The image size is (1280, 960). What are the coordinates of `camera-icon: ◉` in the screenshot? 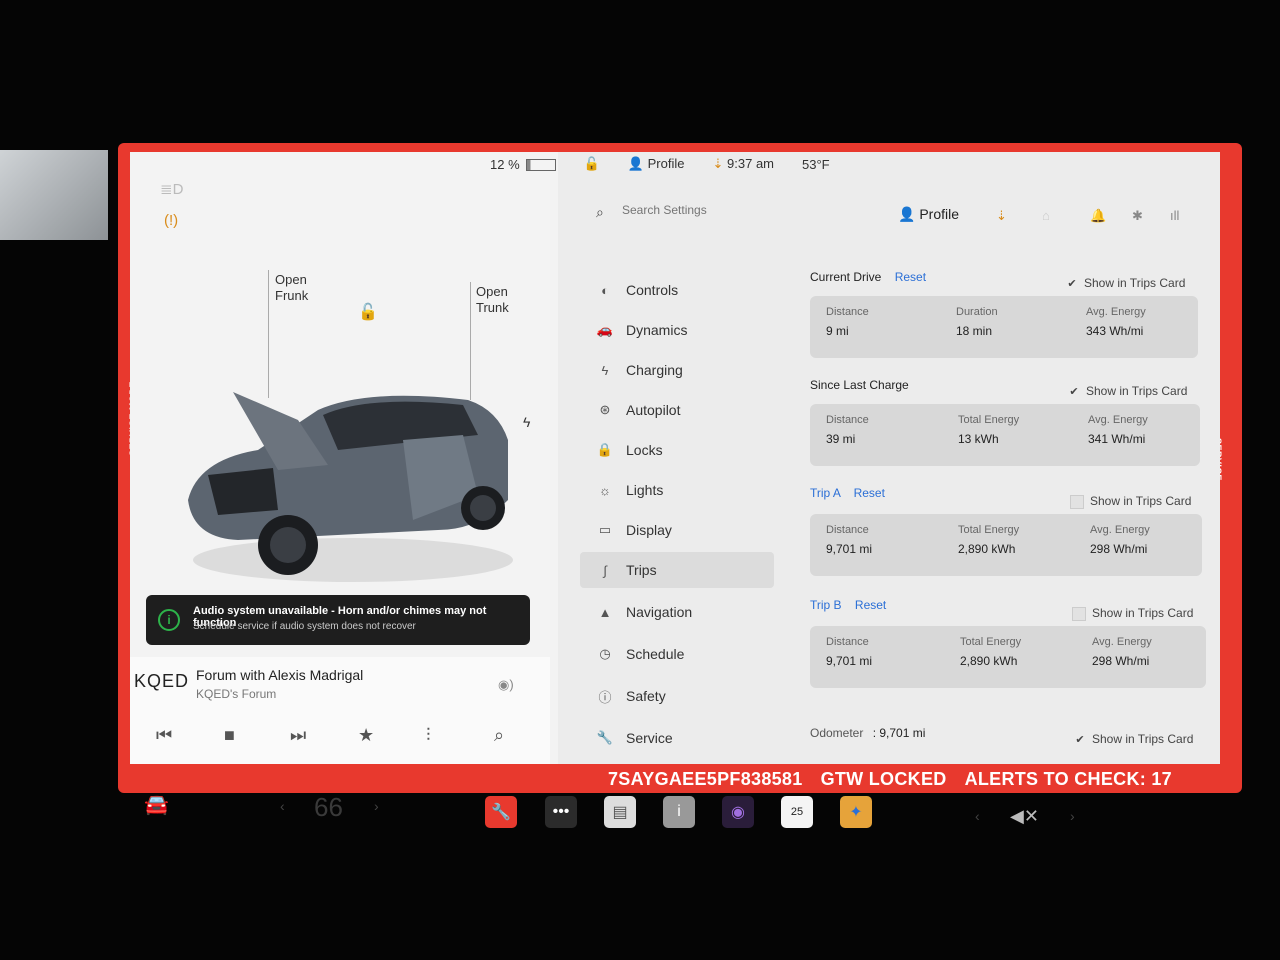 It's located at (738, 812).